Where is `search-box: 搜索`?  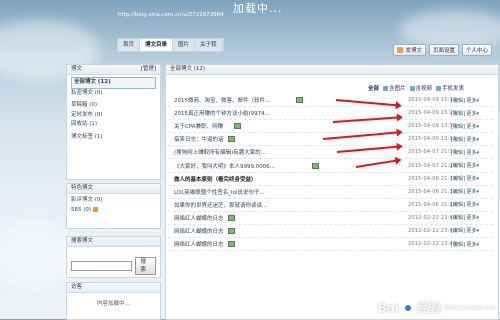 search-box: 搜索 is located at coordinates (113, 263).